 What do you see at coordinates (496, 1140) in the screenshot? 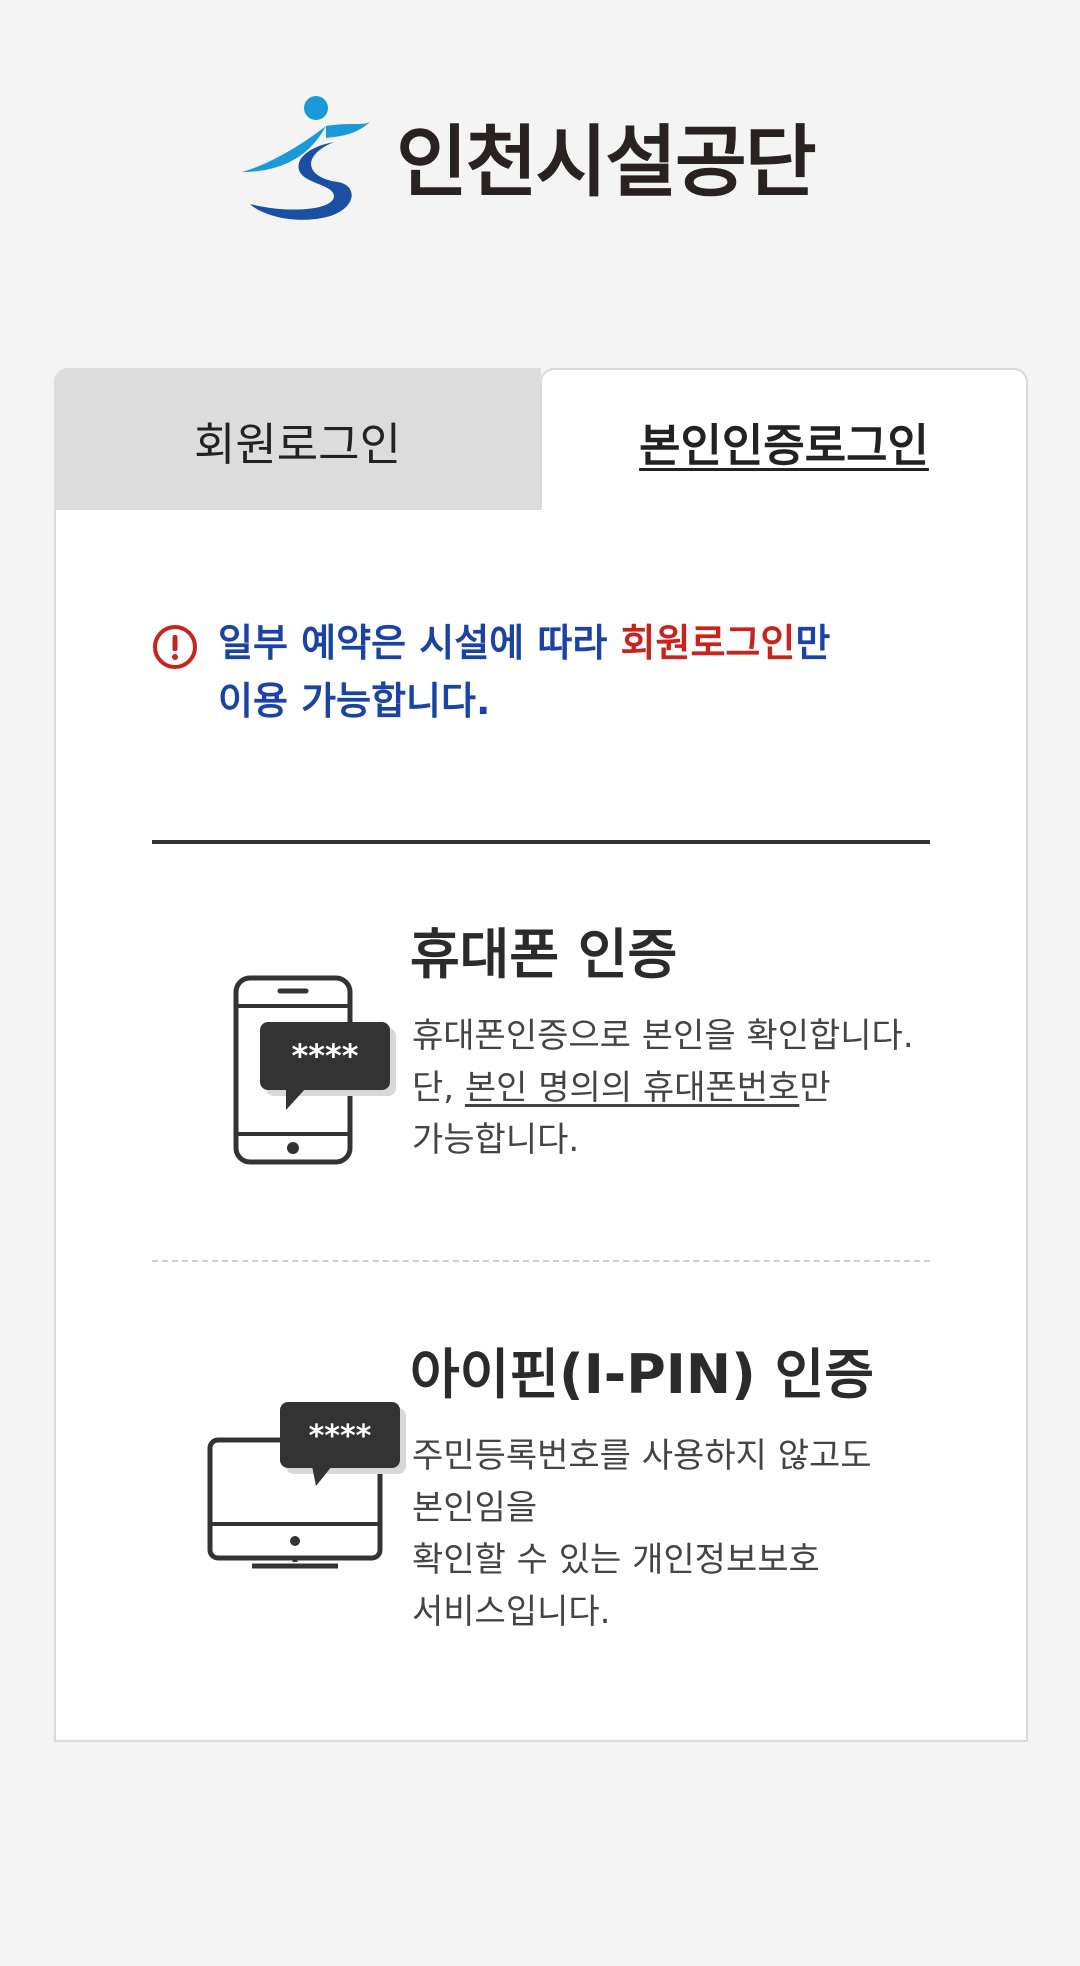
I see `phone-desc-line3: 가능합니다.` at bounding box center [496, 1140].